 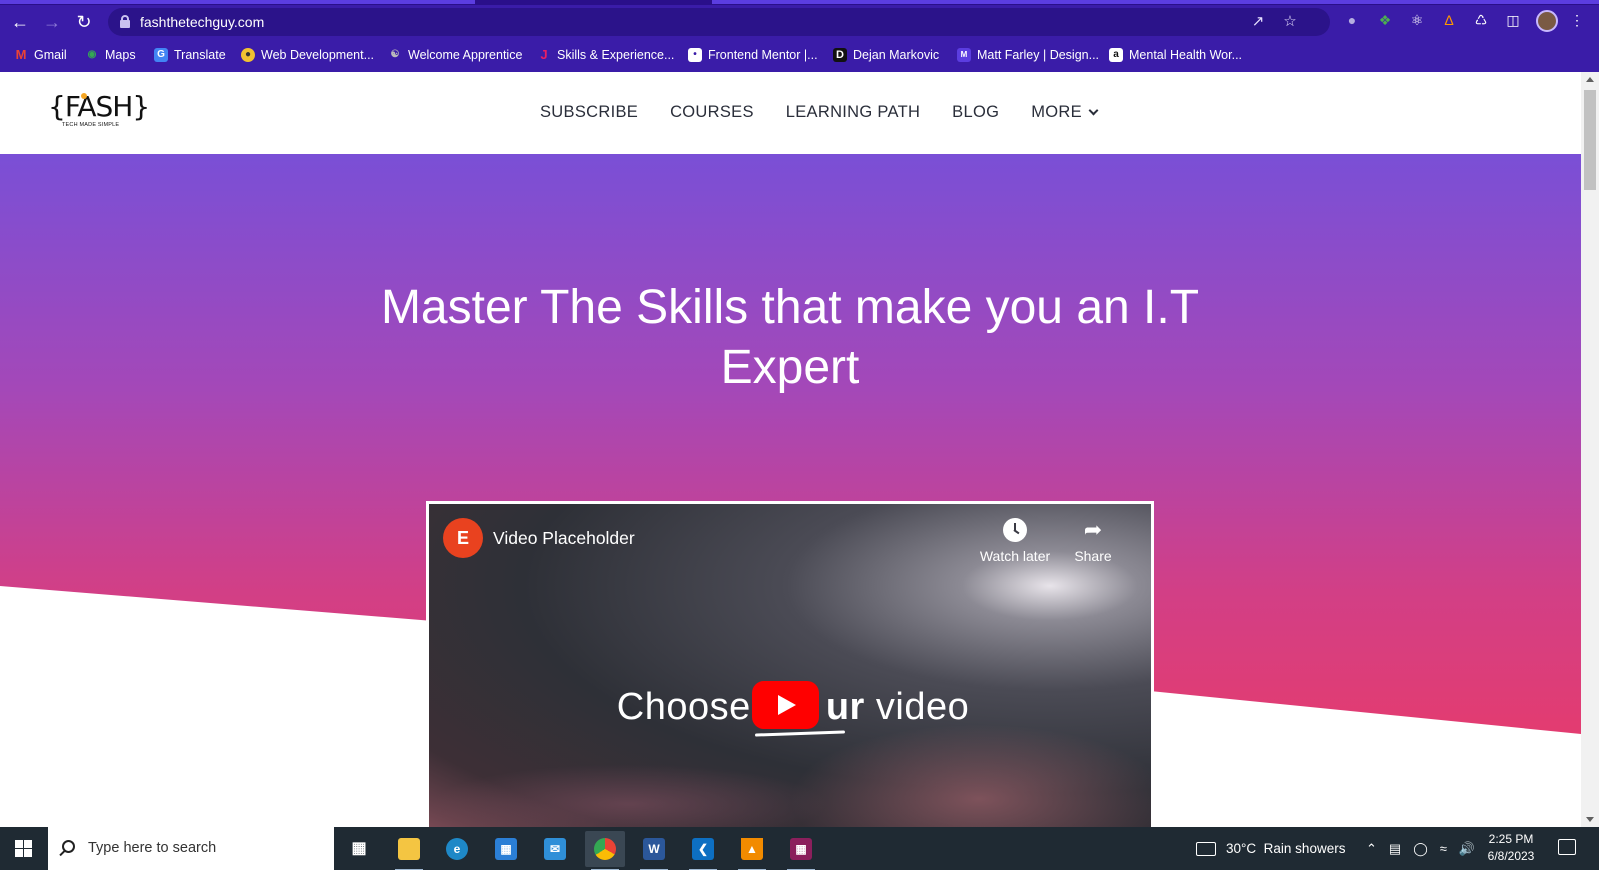 I want to click on notification-icon, so click(x=1567, y=847).